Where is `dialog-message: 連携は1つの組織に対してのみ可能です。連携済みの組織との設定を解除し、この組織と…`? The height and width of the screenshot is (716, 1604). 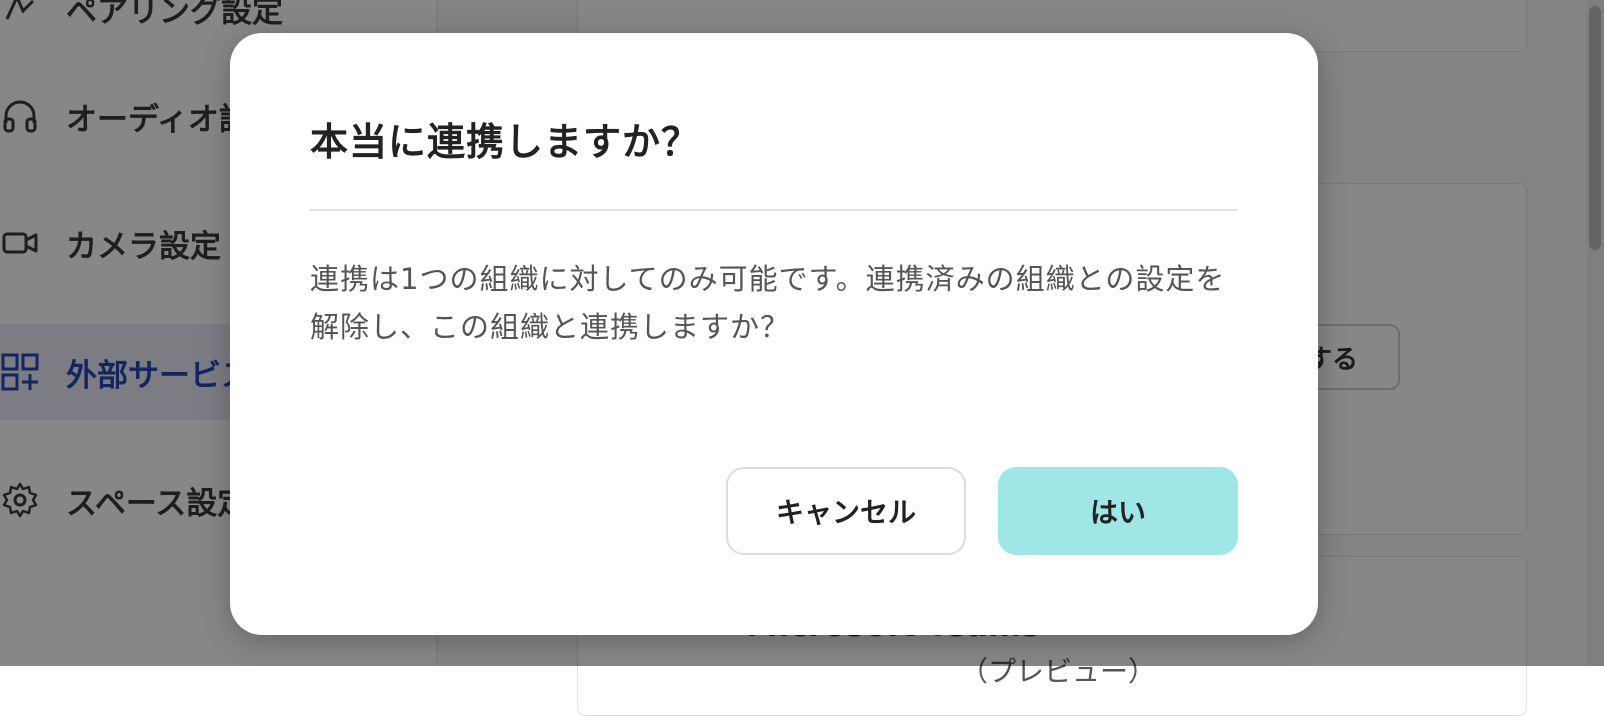 dialog-message: 連携は1つの組織に対してのみ可能です。連携済みの組織との設定を解除し、この組織と… is located at coordinates (768, 303).